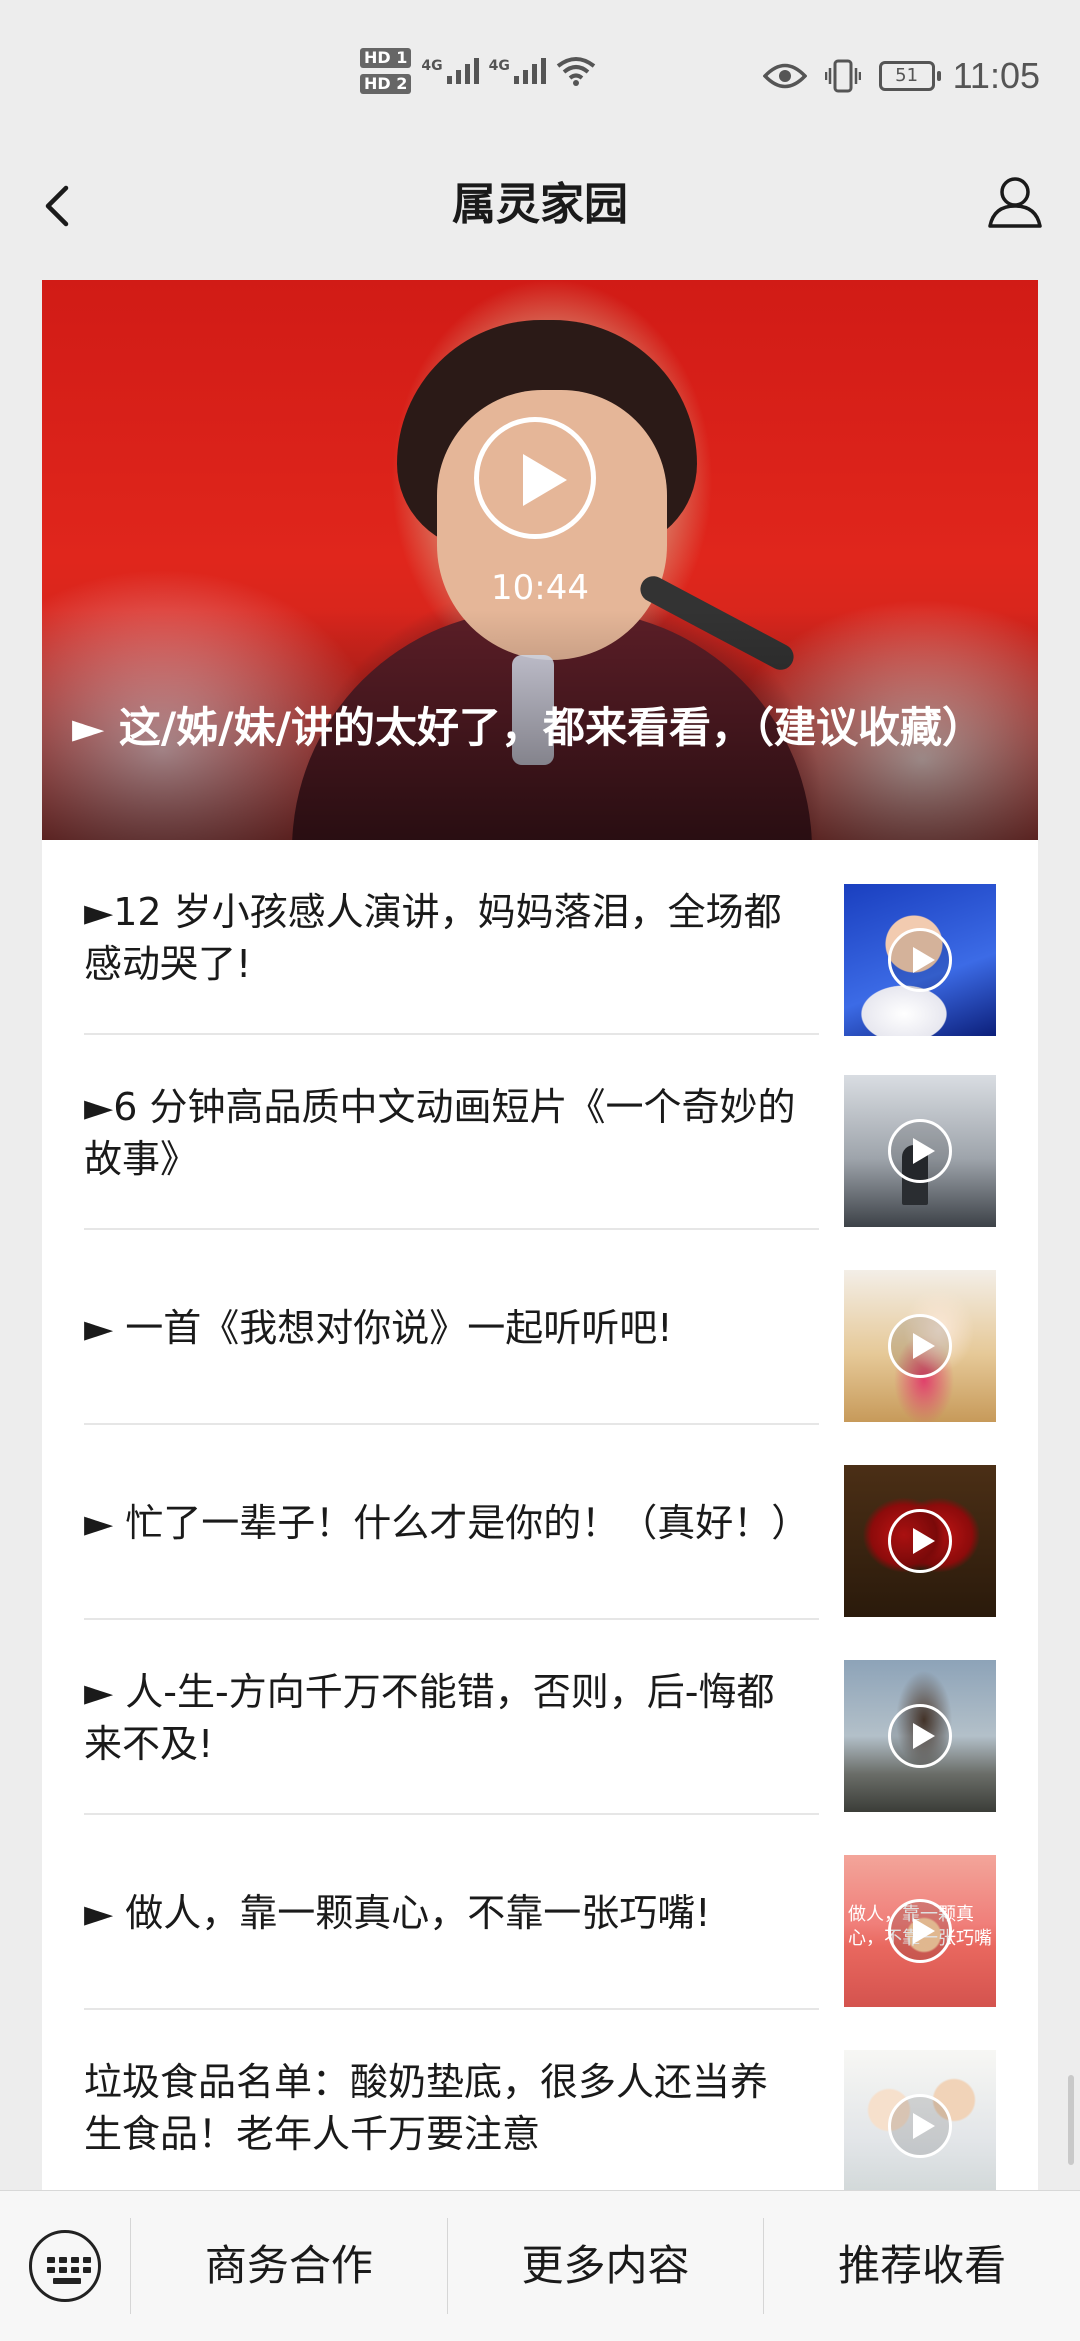 Image resolution: width=1080 pixels, height=2341 pixels. I want to click on signal-group: HD 1 HD 2 4G 4G, so click(478, 71).